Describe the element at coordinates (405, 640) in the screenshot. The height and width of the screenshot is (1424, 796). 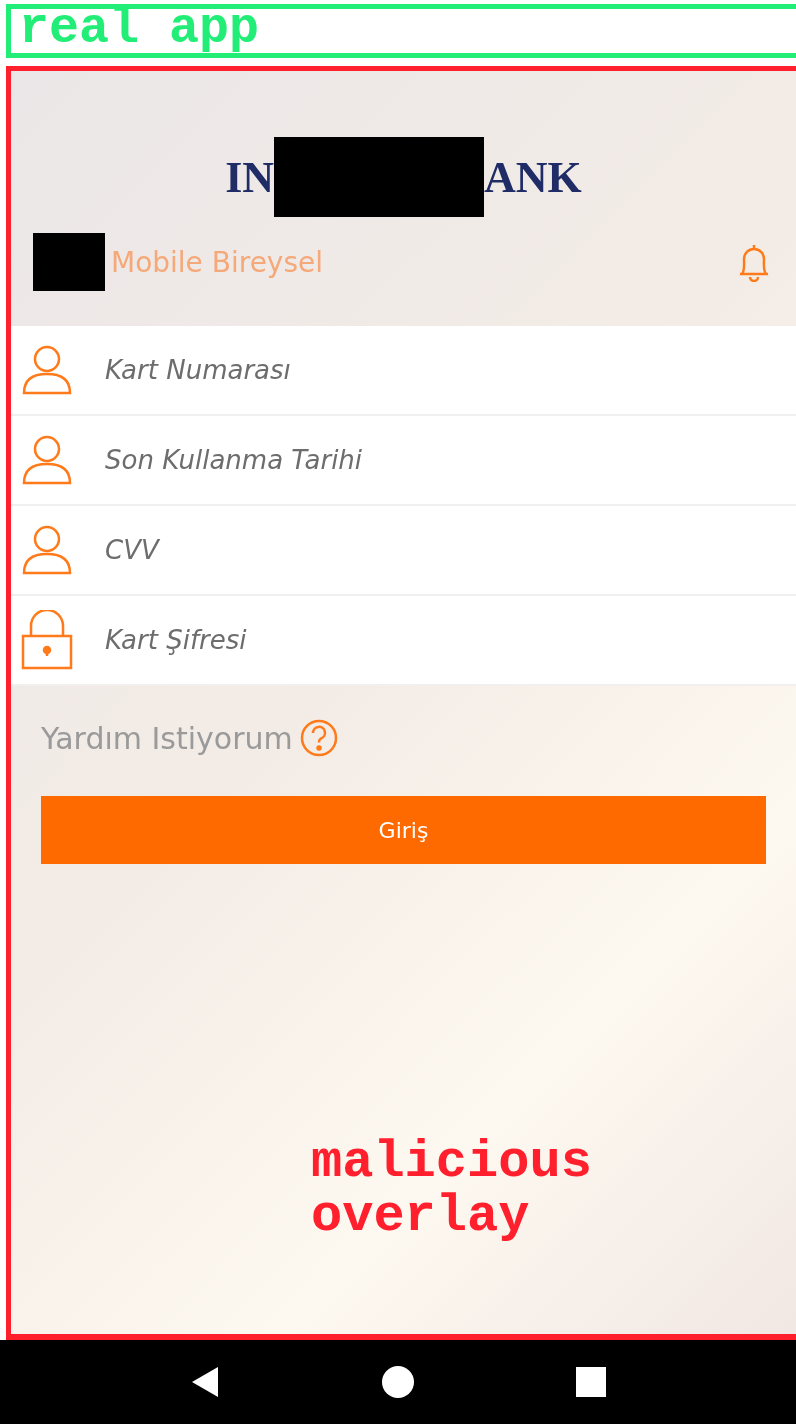
I see `input-field: Kart Şifresi` at that location.